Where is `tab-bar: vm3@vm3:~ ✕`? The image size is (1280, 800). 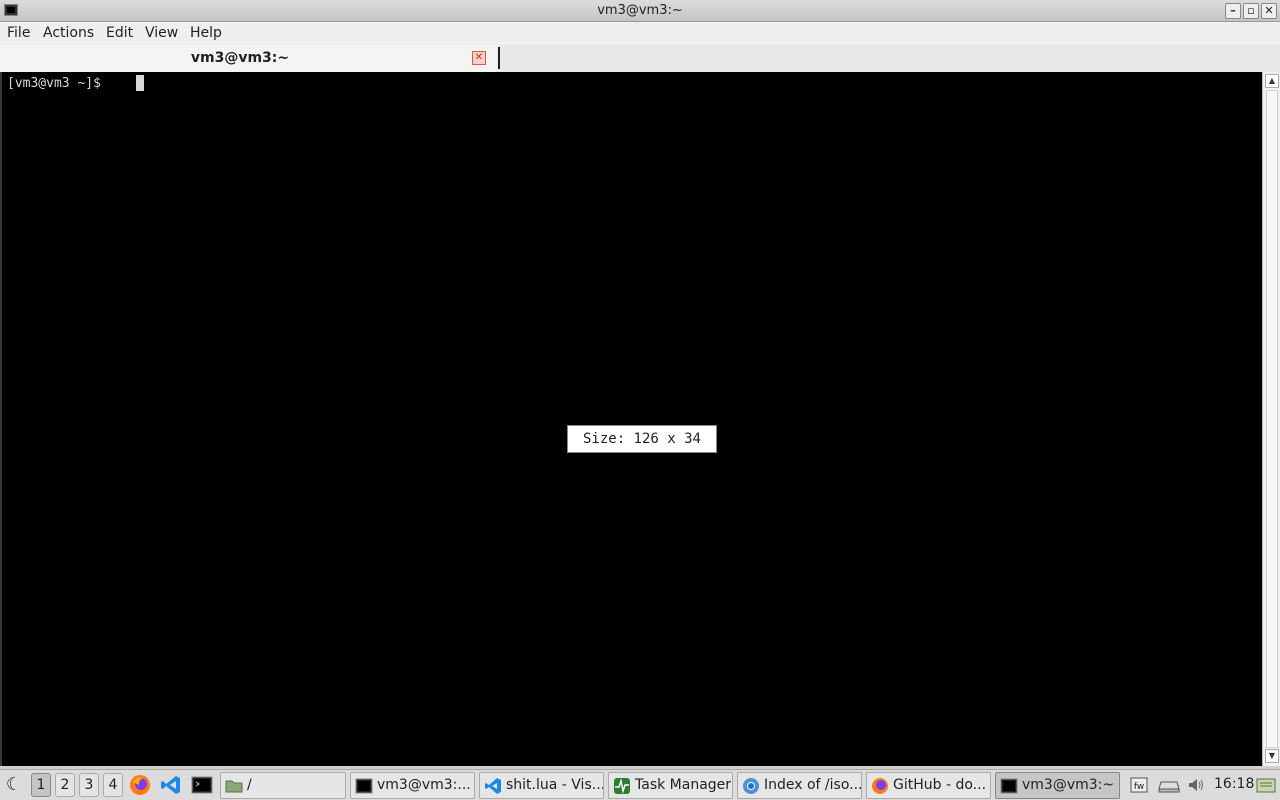
tab-bar: vm3@vm3:~ ✕ is located at coordinates (640, 58).